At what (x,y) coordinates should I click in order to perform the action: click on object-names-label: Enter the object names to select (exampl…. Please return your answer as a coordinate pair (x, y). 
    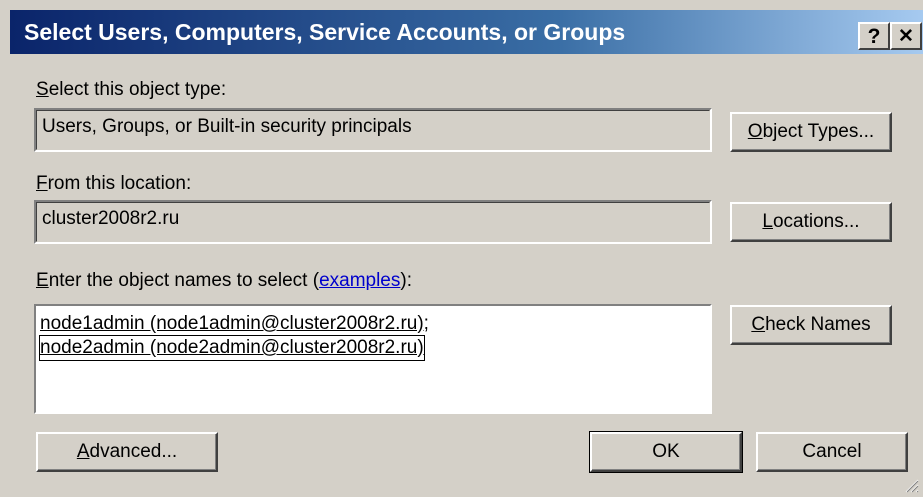
    Looking at the image, I should click on (224, 280).